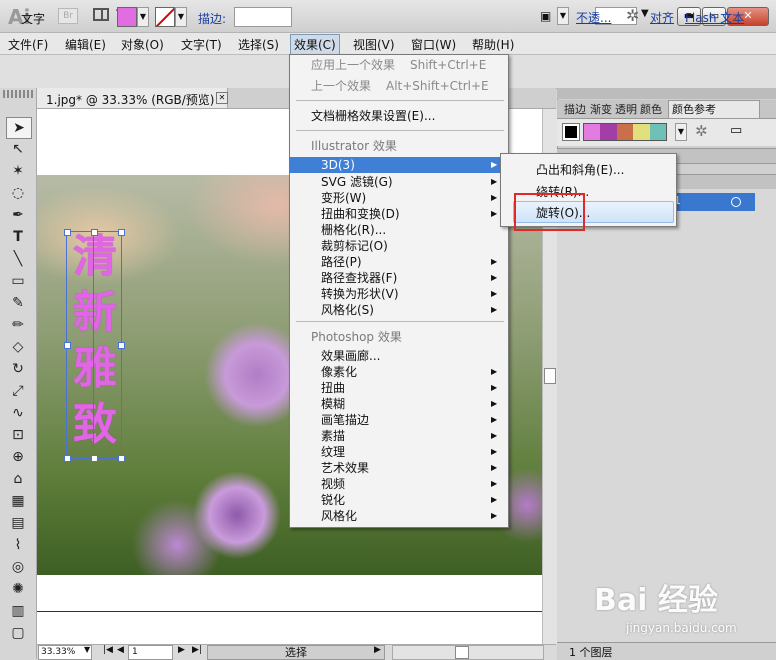  What do you see at coordinates (398, 246) in the screenshot?
I see `menu-item-crop-marks: 裁剪标记(O)` at bounding box center [398, 246].